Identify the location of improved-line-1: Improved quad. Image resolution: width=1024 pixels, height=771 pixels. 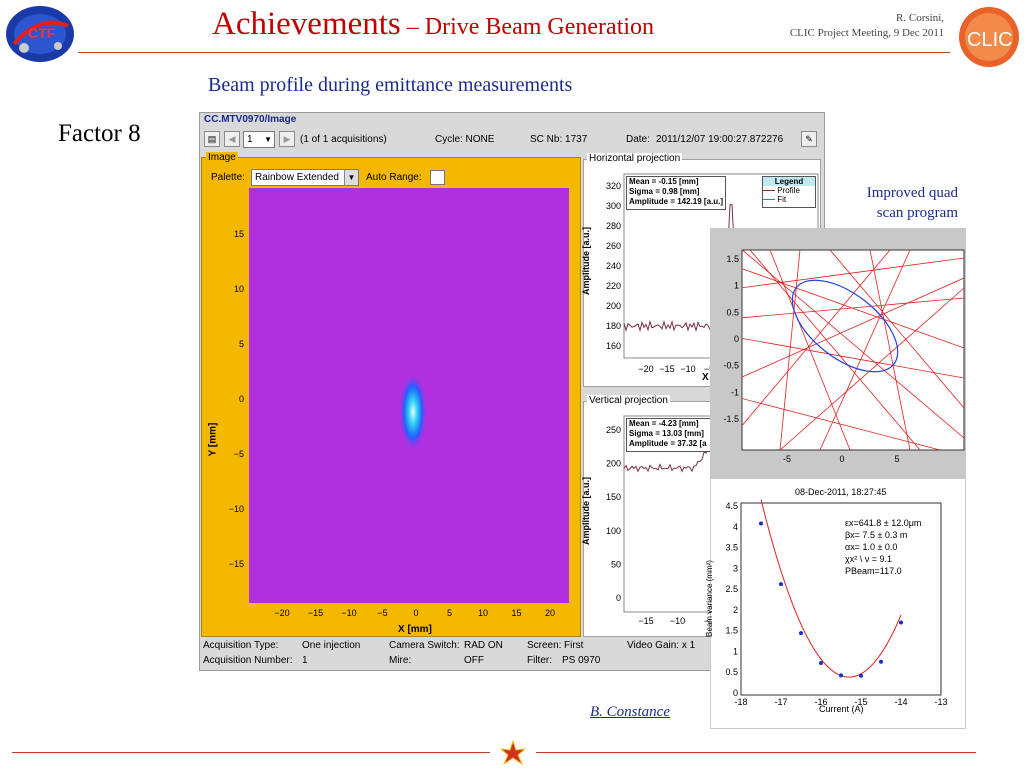
(912, 193).